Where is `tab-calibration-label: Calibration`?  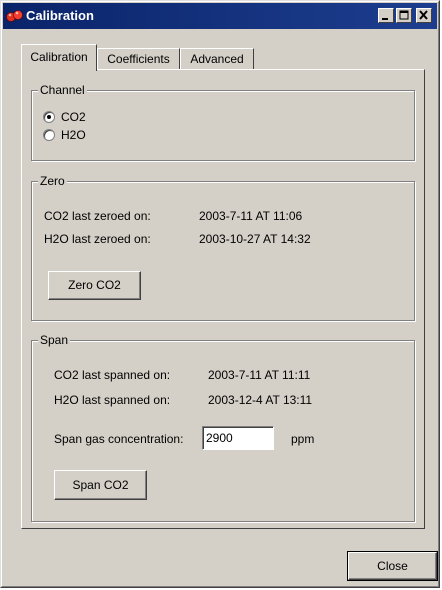
tab-calibration-label: Calibration is located at coordinates (59, 57).